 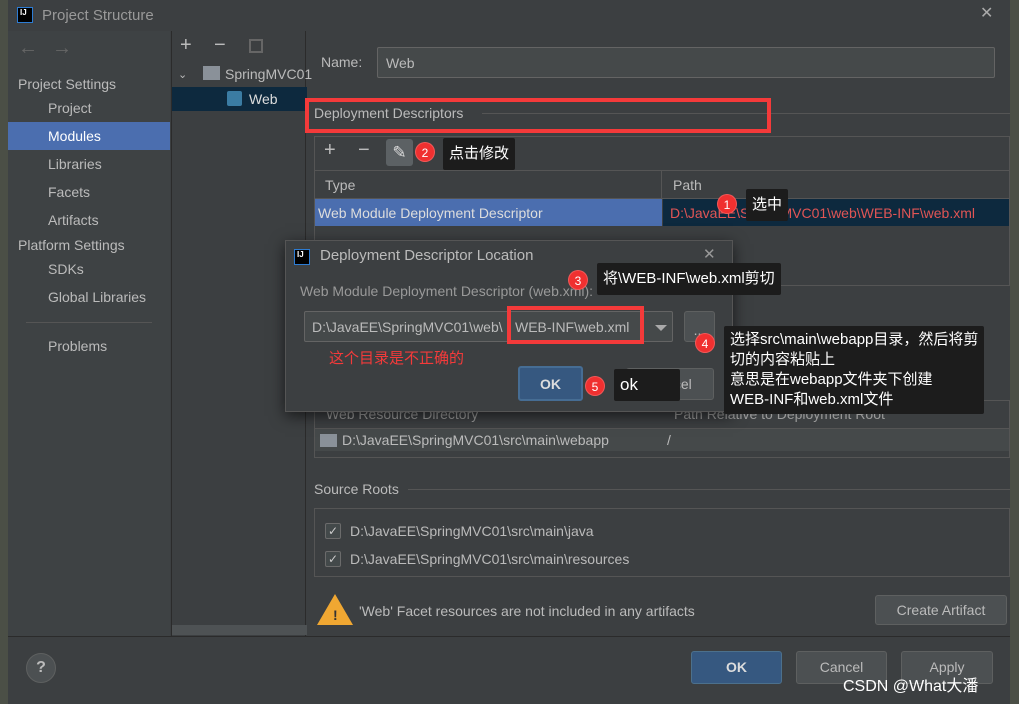 I want to click on dialog-ok-button: OK, so click(x=550, y=383).